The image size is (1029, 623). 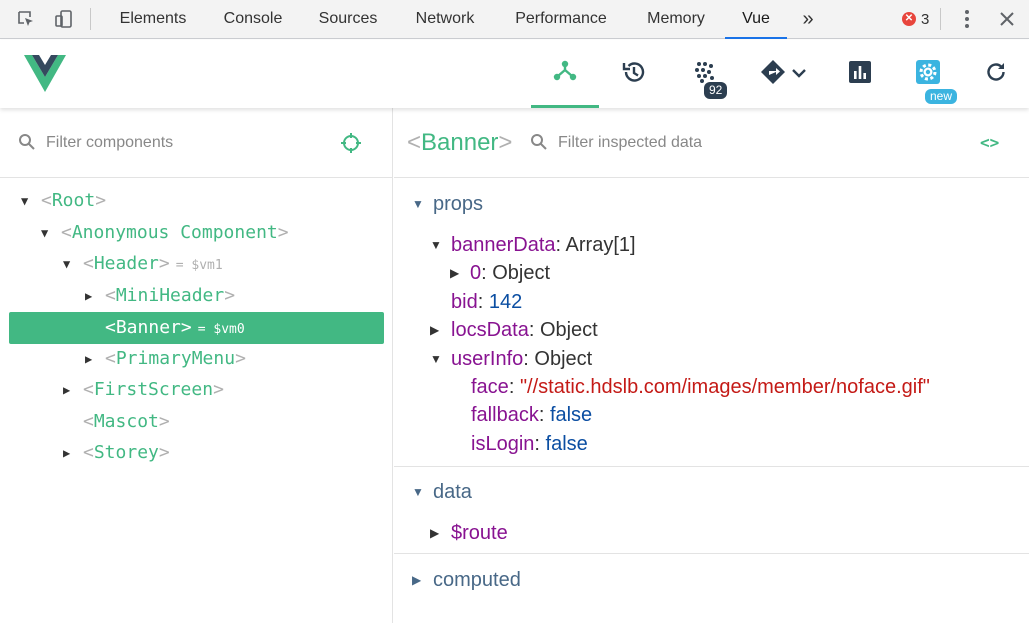 What do you see at coordinates (676, 19) in the screenshot?
I see `tab-memory: Memory` at bounding box center [676, 19].